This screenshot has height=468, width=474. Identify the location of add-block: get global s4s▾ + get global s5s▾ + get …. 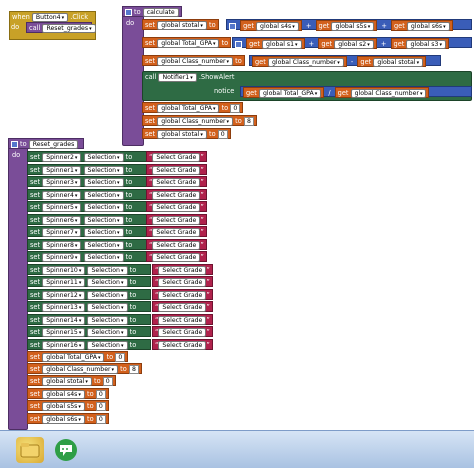
(349, 25).